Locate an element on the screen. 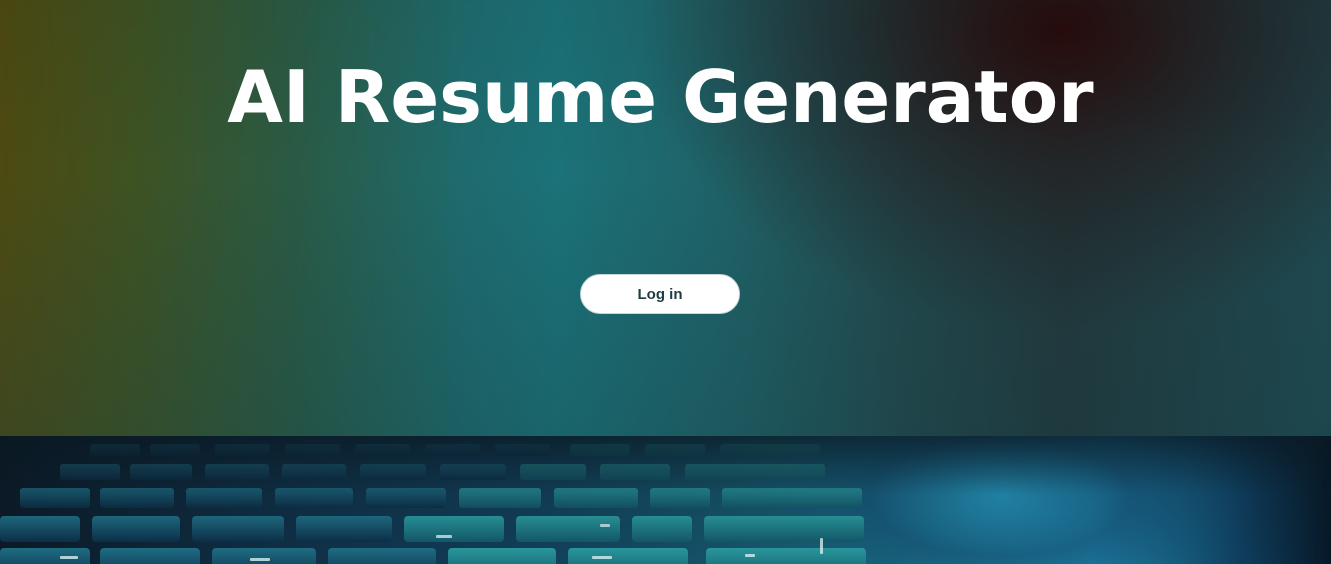  login-button: Log in is located at coordinates (660, 294).